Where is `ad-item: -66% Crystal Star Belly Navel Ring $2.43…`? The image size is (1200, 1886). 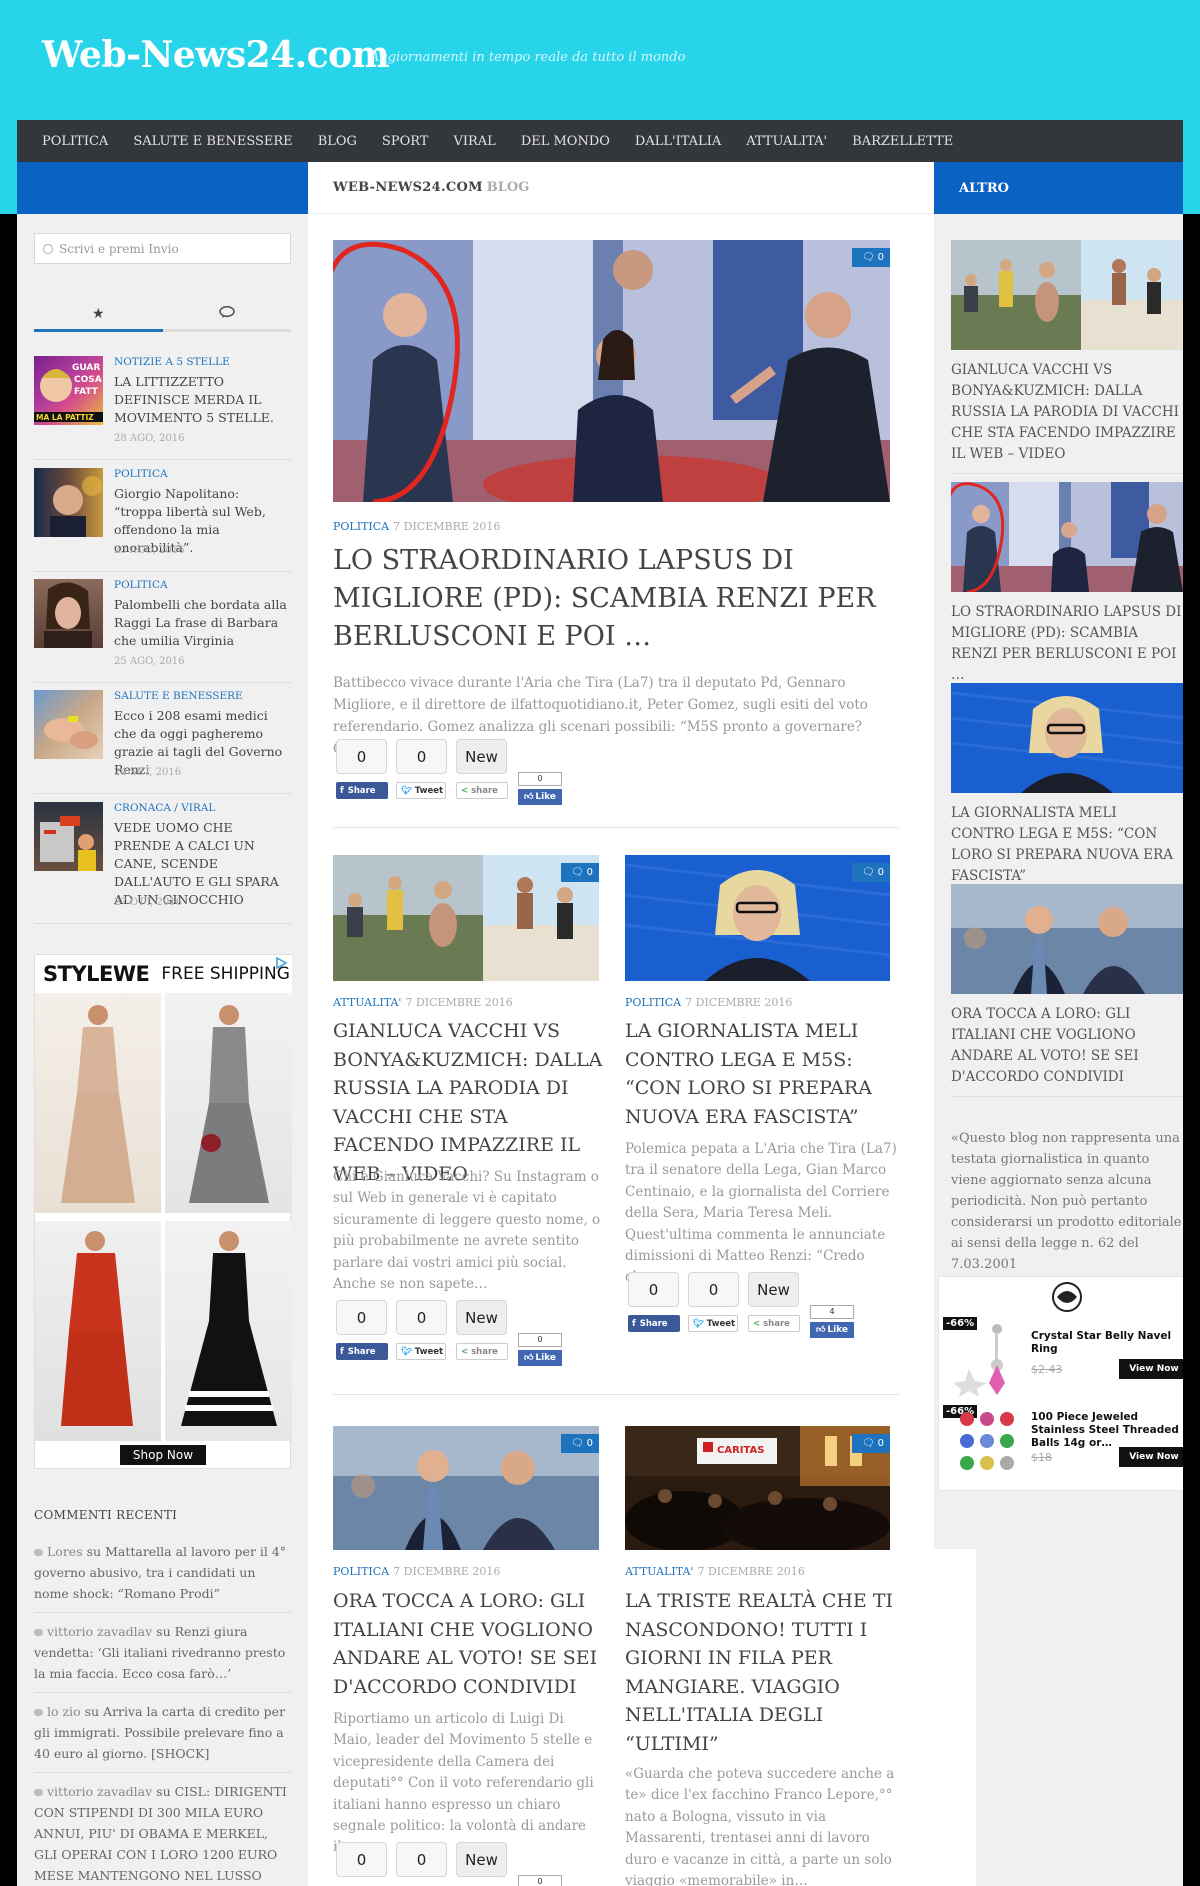
ad-item: -66% Crystal Star Belly Navel Ring $2.43… is located at coordinates (1061, 1359).